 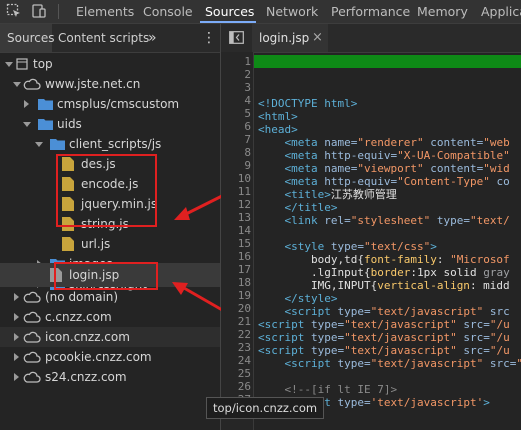 What do you see at coordinates (317, 38) in the screenshot?
I see `close-icon: ×` at bounding box center [317, 38].